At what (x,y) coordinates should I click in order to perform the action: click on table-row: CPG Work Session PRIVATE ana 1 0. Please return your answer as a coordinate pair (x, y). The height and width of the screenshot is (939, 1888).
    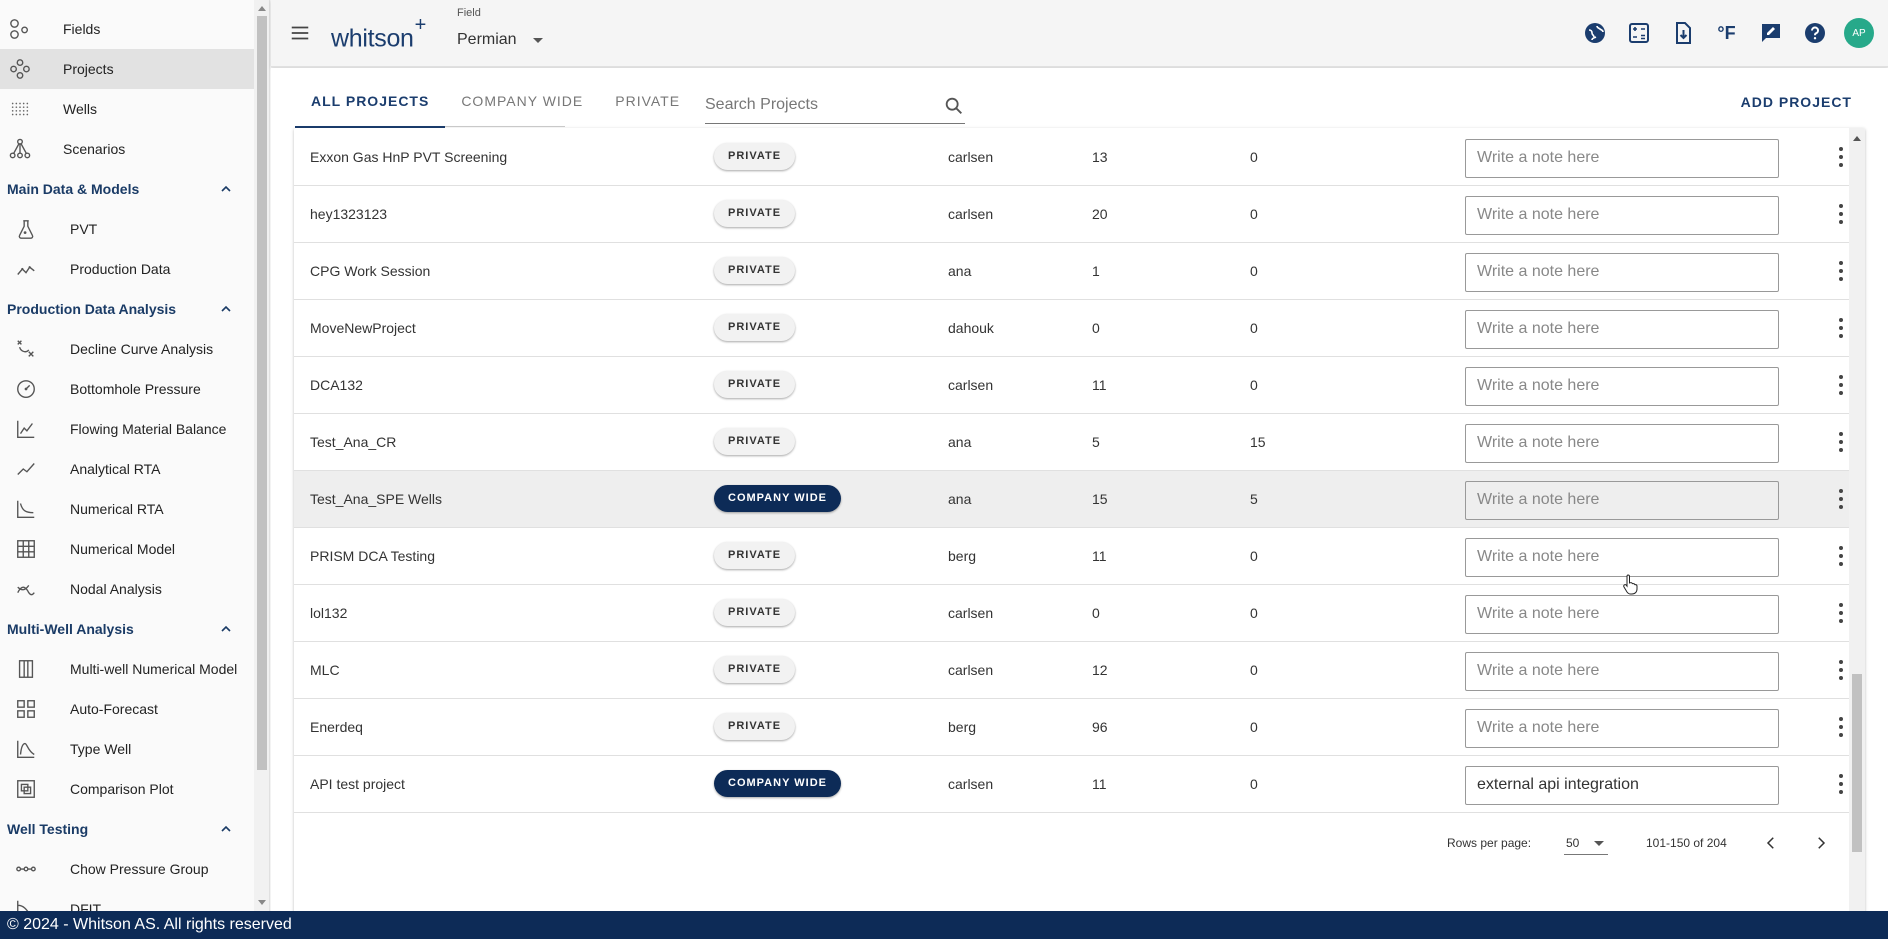
    Looking at the image, I should click on (1071, 271).